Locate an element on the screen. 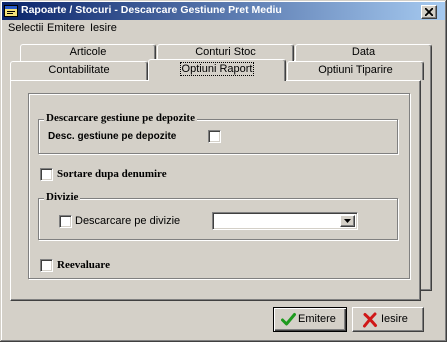 The width and height of the screenshot is (447, 342). chevron-down-icon is located at coordinates (347, 221).